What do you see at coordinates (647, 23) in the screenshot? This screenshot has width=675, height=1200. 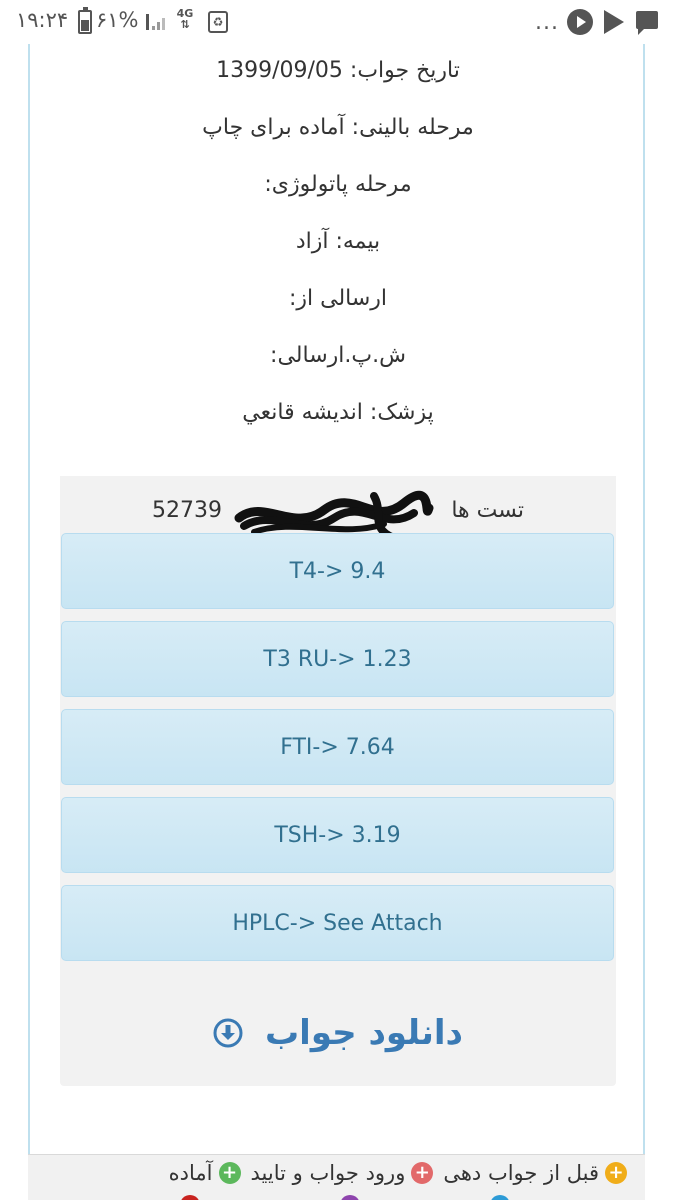 I see `message-icon` at bounding box center [647, 23].